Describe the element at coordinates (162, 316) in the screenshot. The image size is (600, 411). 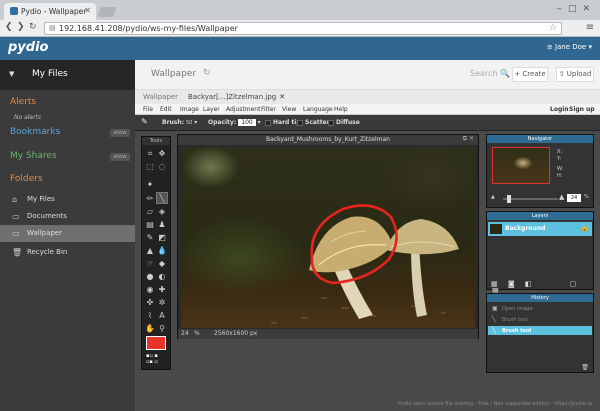
I see `type-tool-icon: A` at that location.